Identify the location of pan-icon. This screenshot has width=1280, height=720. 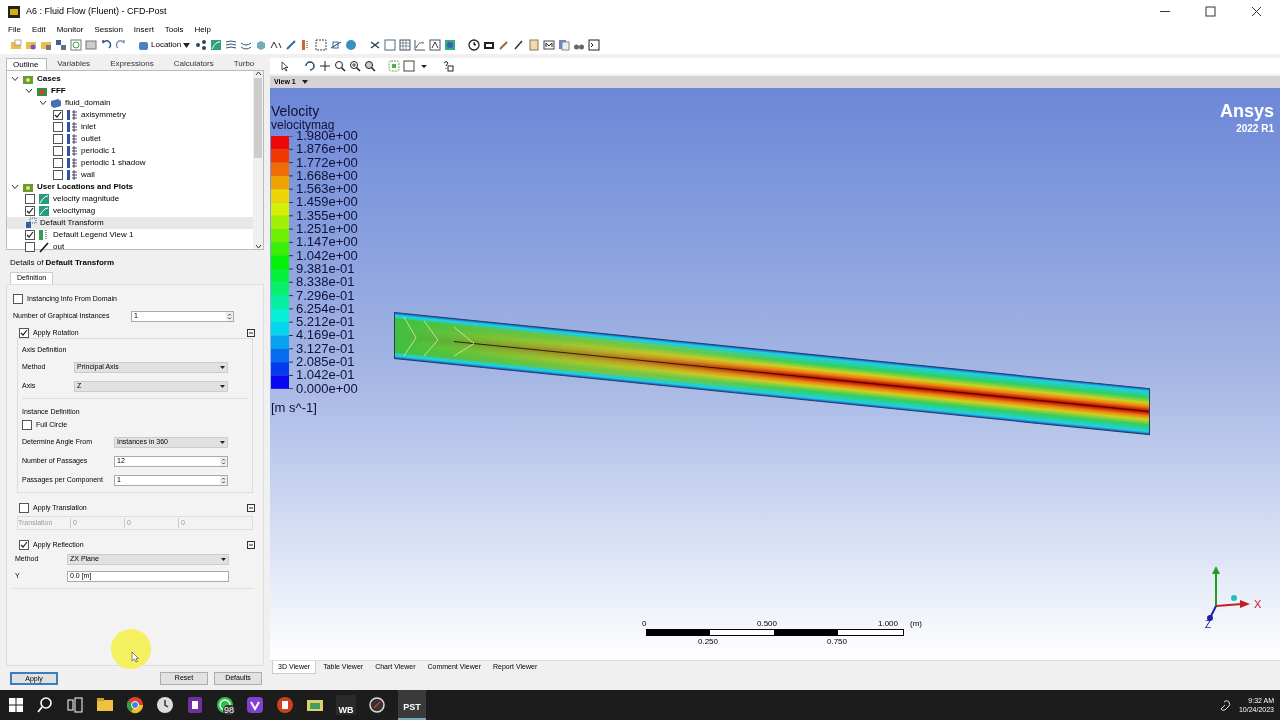
(325, 66).